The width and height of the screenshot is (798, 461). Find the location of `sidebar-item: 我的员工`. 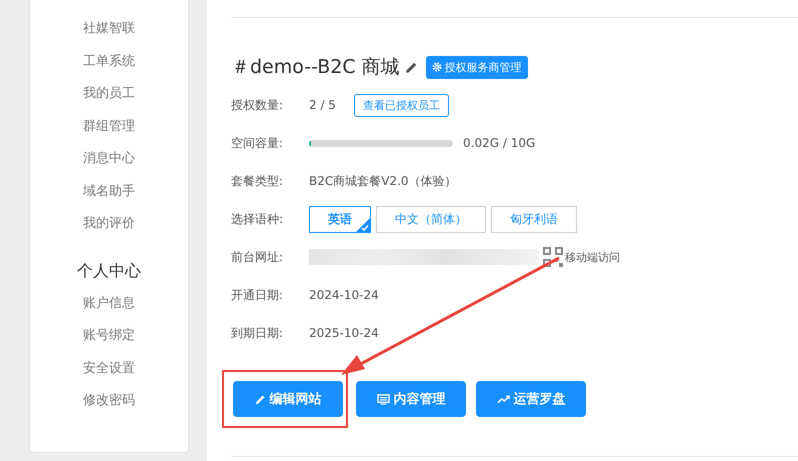

sidebar-item: 我的员工 is located at coordinates (109, 94).